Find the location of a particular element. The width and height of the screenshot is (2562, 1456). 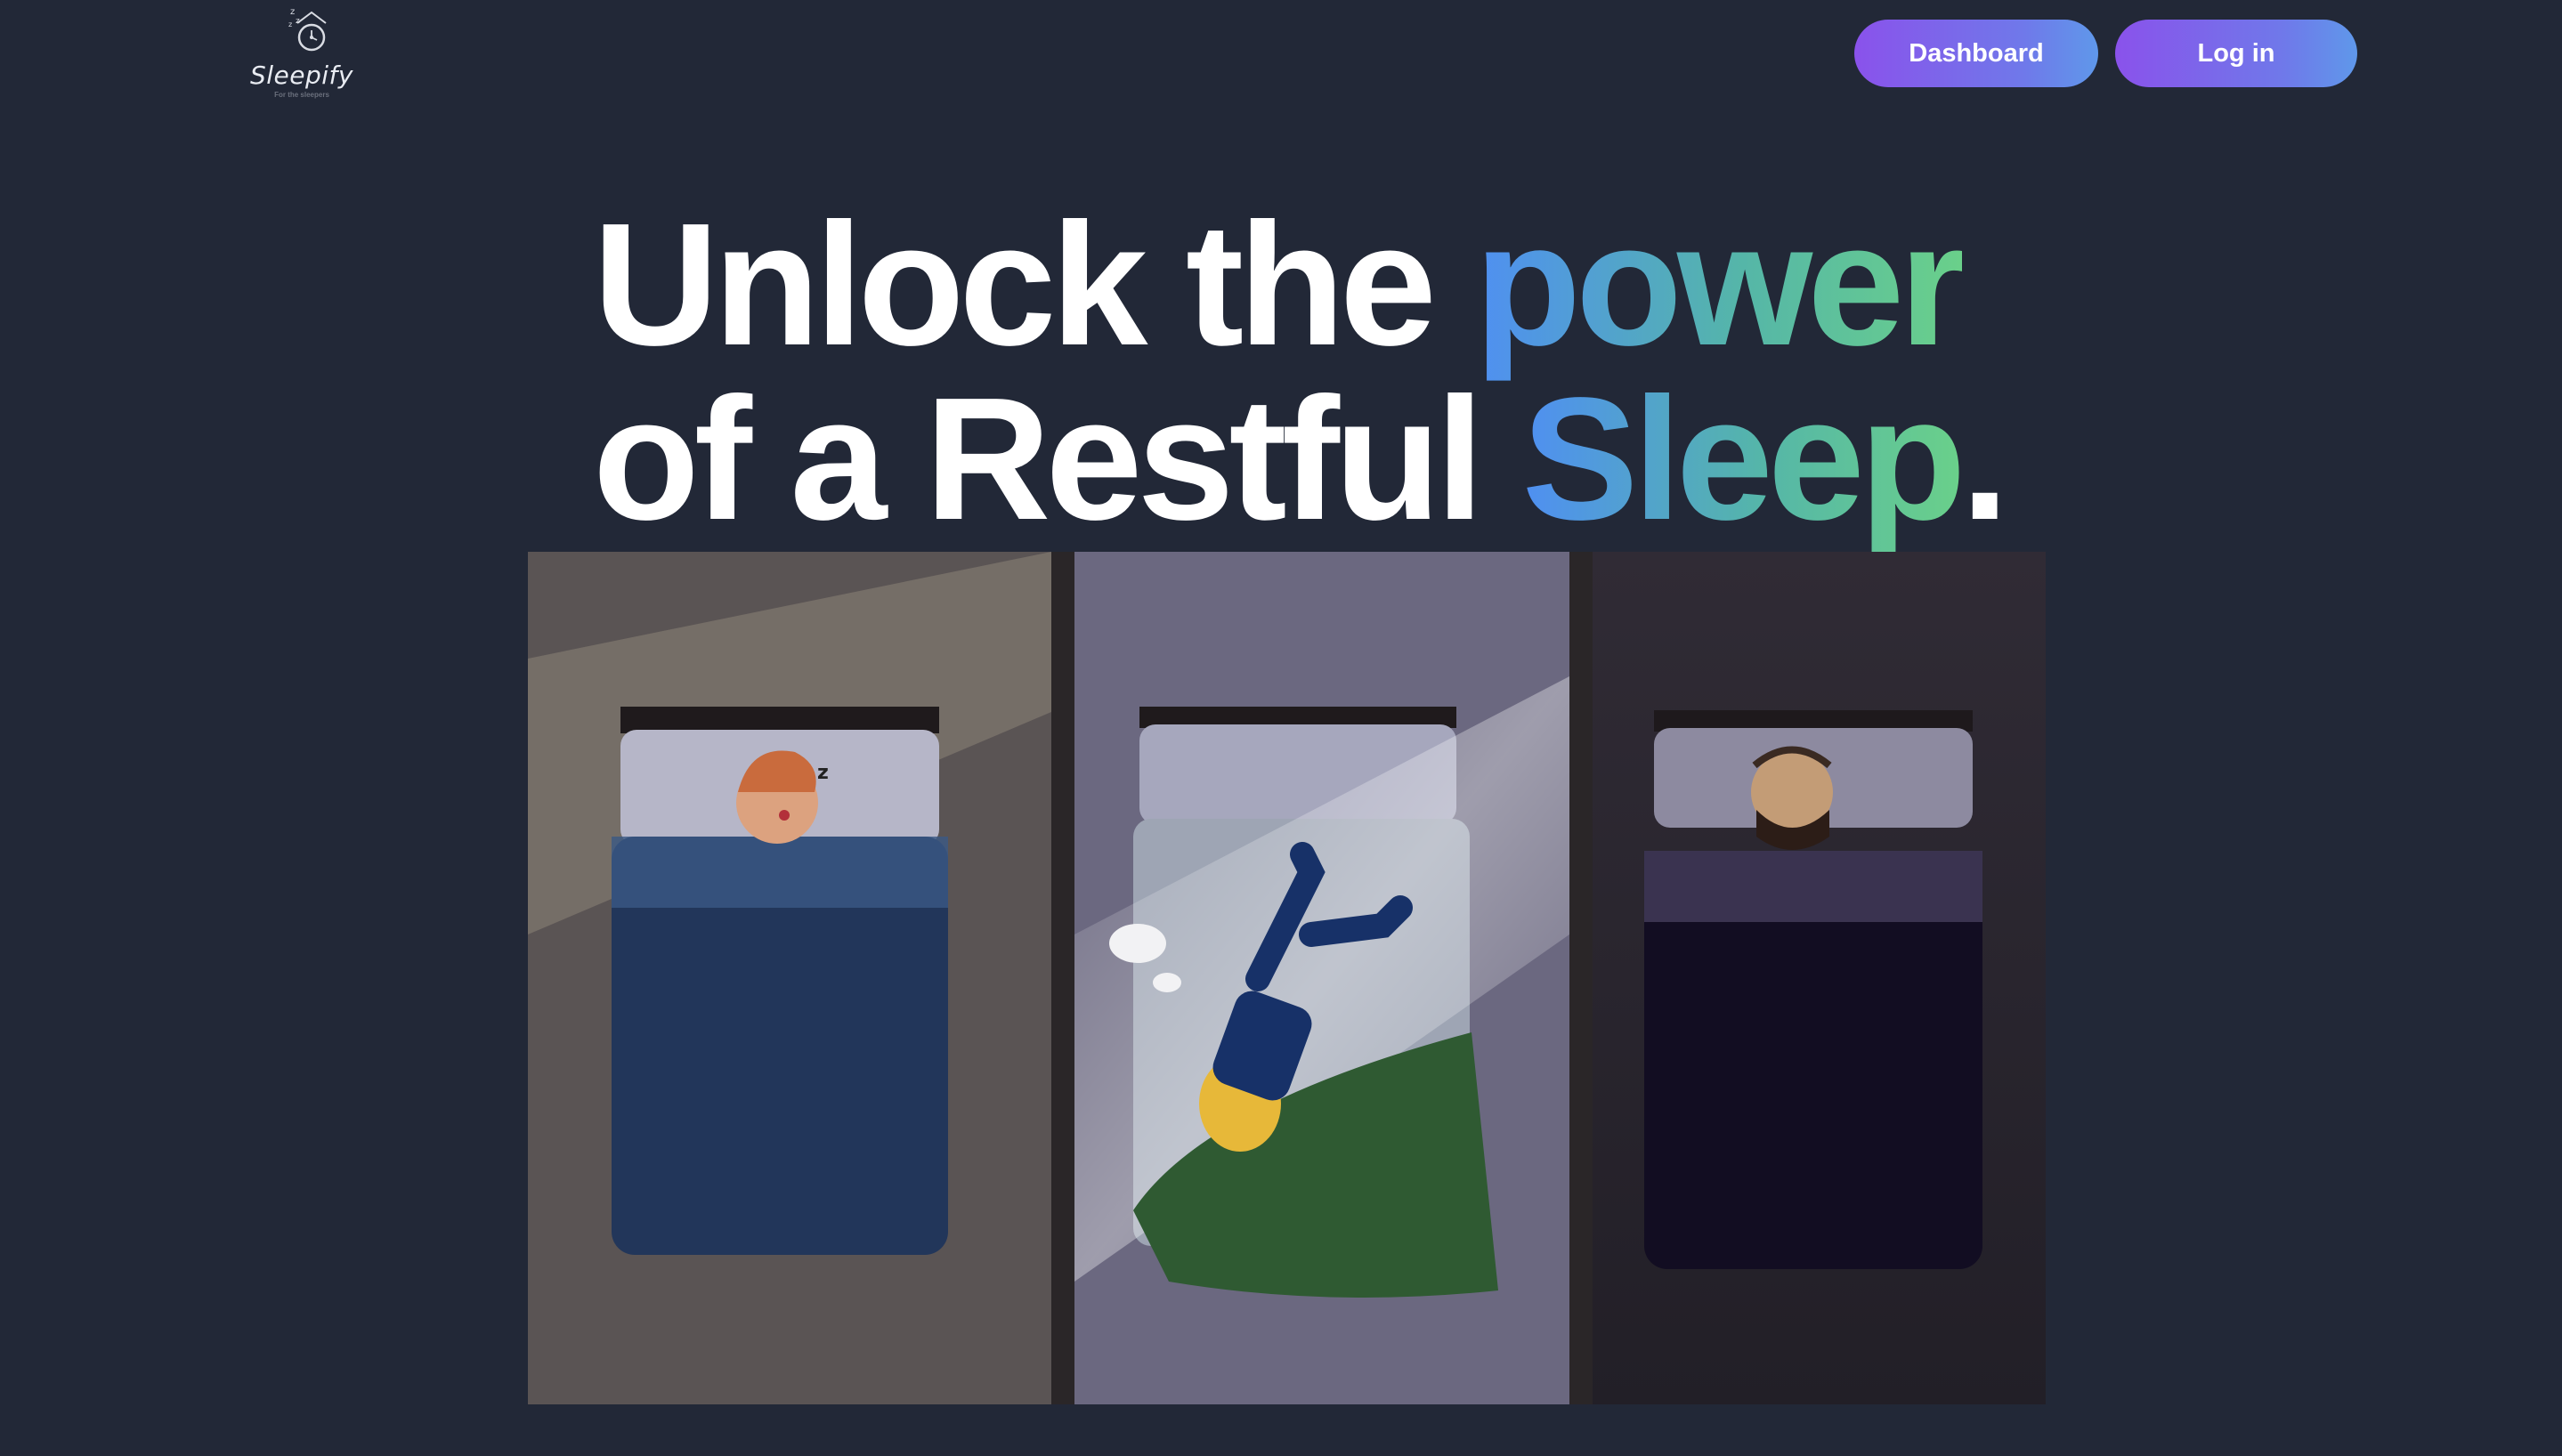

dashboard-button: Dashboard is located at coordinates (1976, 53).